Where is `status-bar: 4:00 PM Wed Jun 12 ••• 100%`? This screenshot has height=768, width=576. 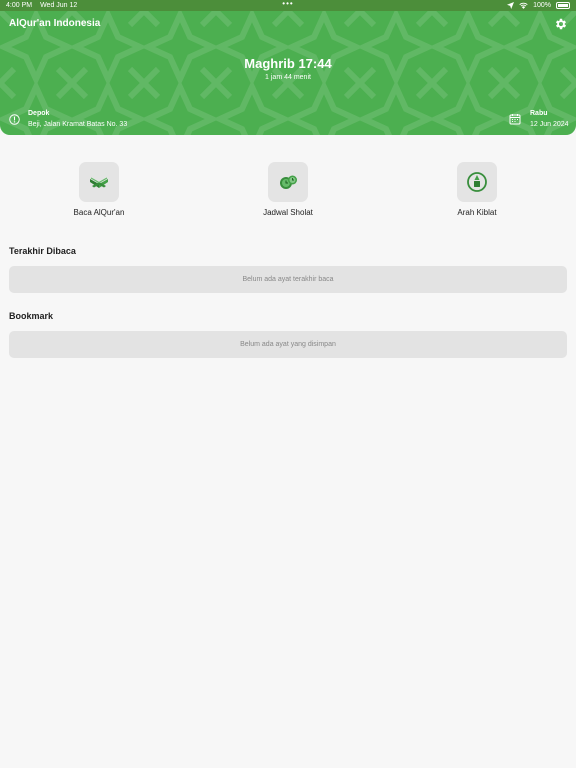
status-bar: 4:00 PM Wed Jun 12 ••• 100% is located at coordinates (288, 5).